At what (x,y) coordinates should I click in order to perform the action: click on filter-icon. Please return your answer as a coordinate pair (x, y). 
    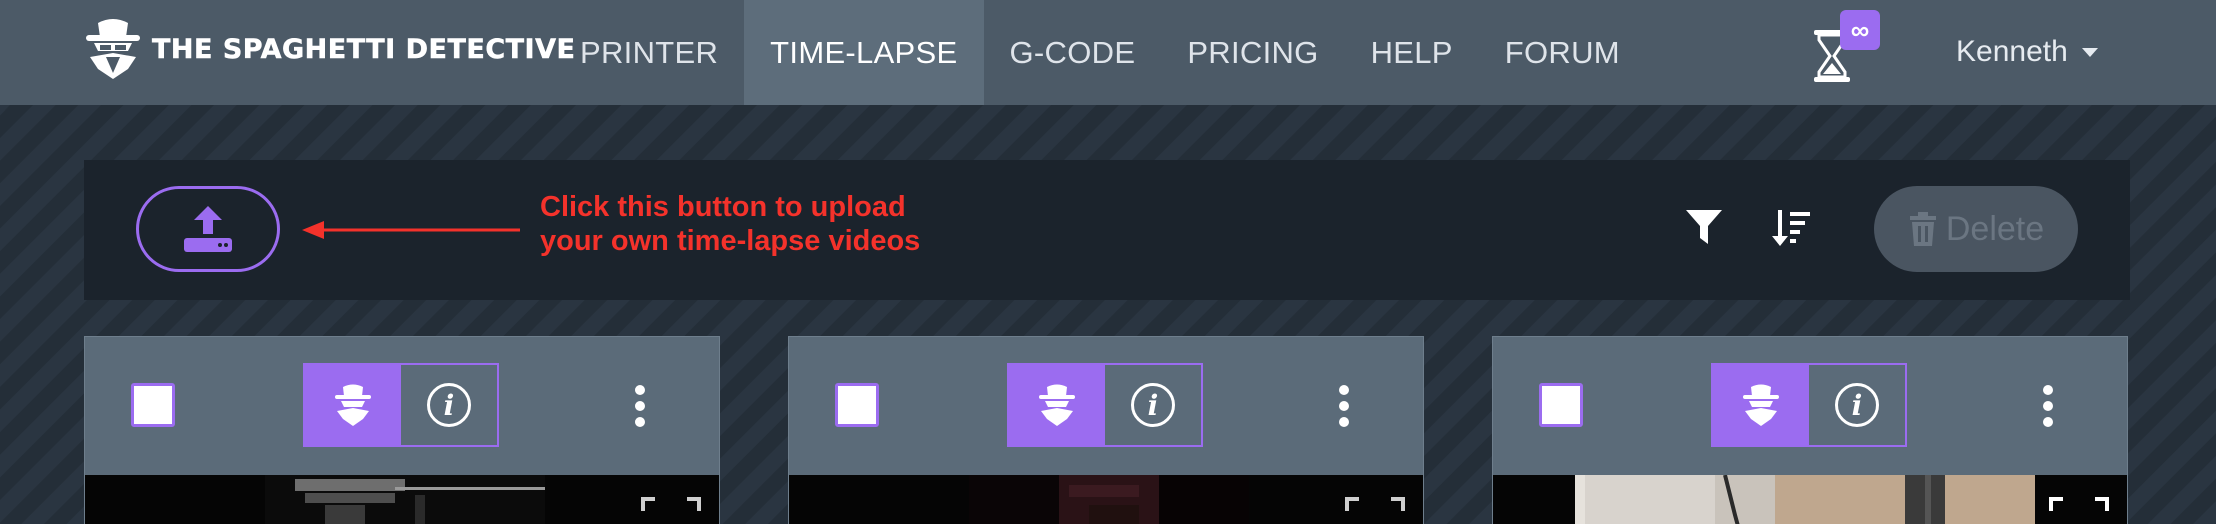
    Looking at the image, I should click on (1704, 227).